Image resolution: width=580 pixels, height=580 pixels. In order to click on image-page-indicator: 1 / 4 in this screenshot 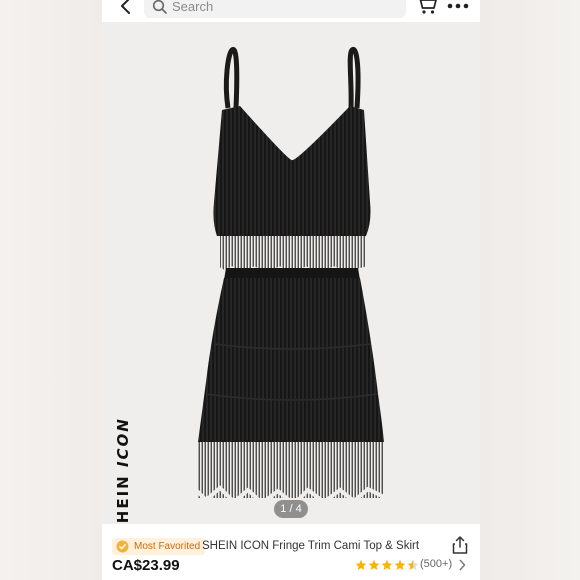, I will do `click(291, 509)`.